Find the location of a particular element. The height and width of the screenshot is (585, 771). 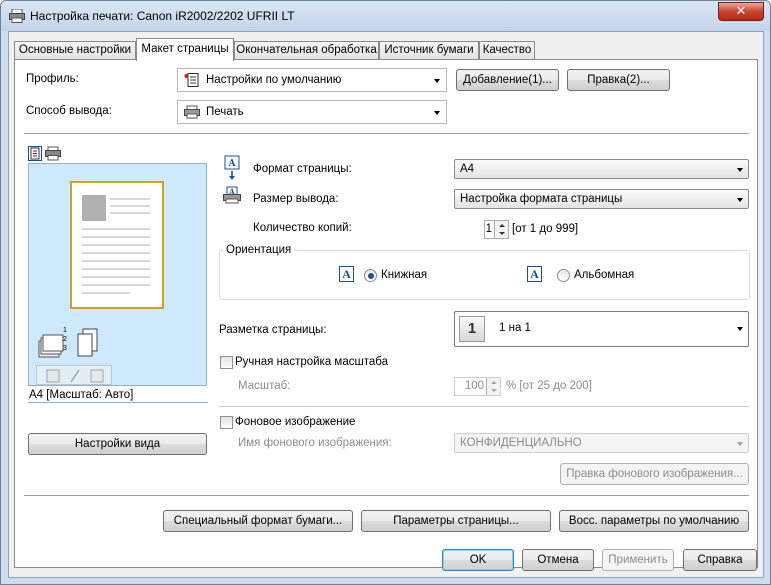

output-size-label: Размер вывода: is located at coordinates (296, 199).